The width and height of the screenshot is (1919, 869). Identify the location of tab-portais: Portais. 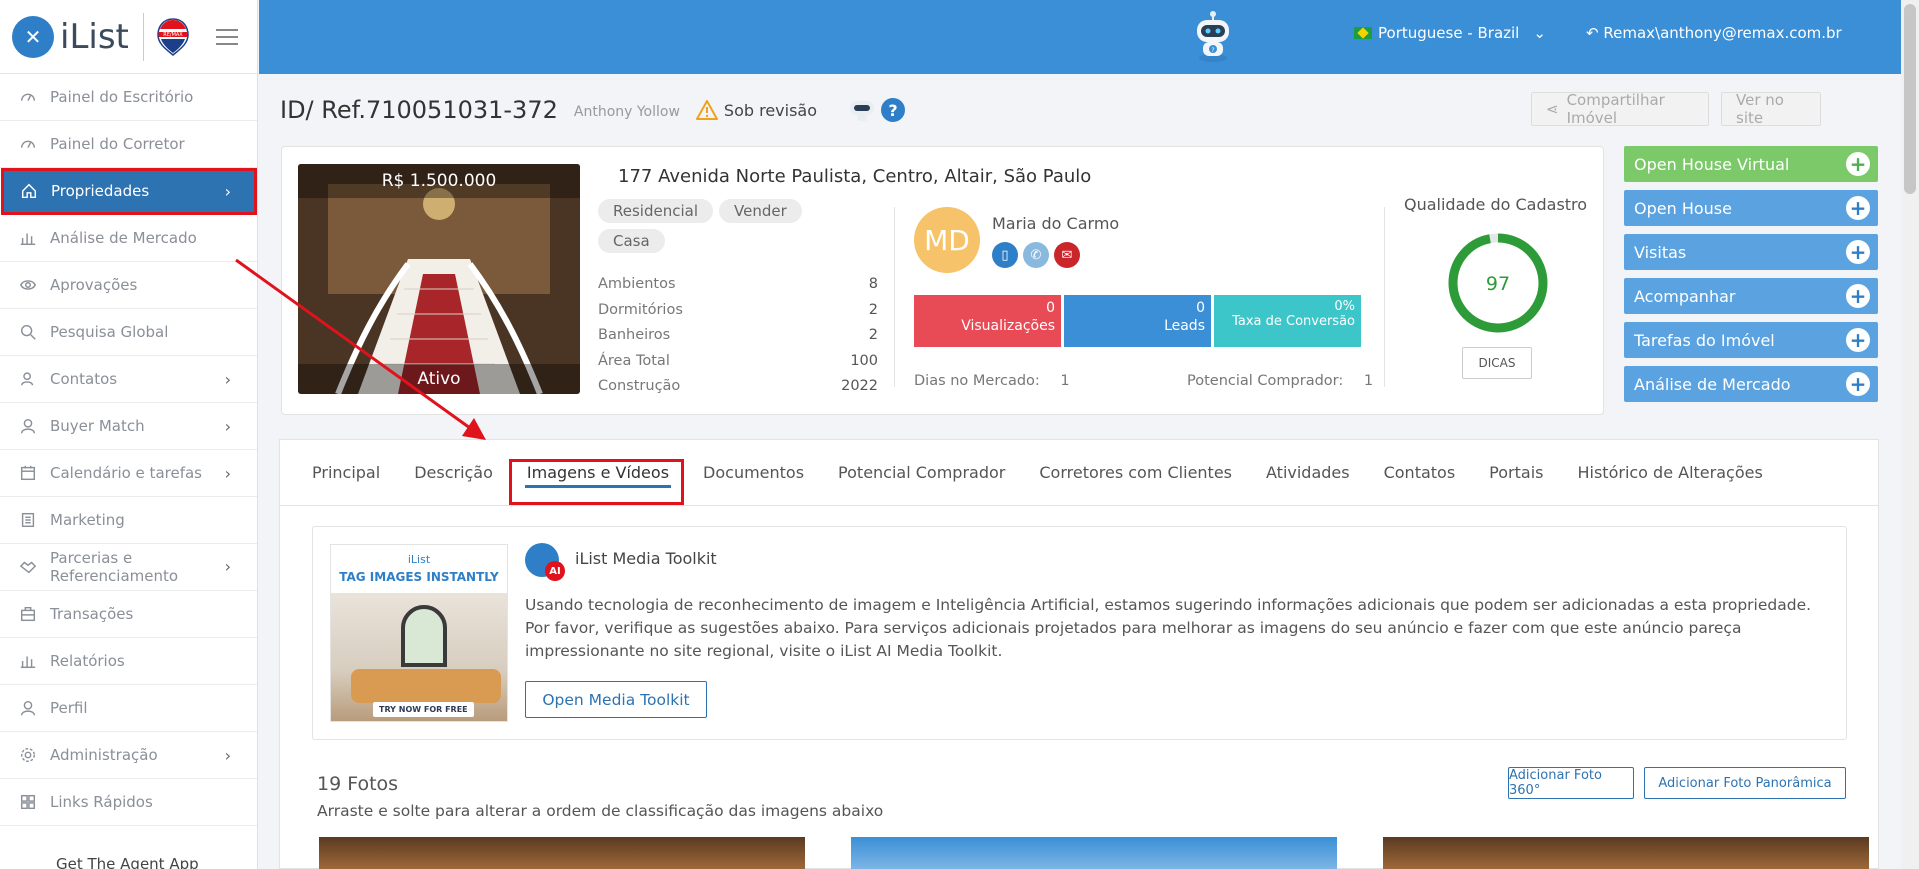
(1516, 472).